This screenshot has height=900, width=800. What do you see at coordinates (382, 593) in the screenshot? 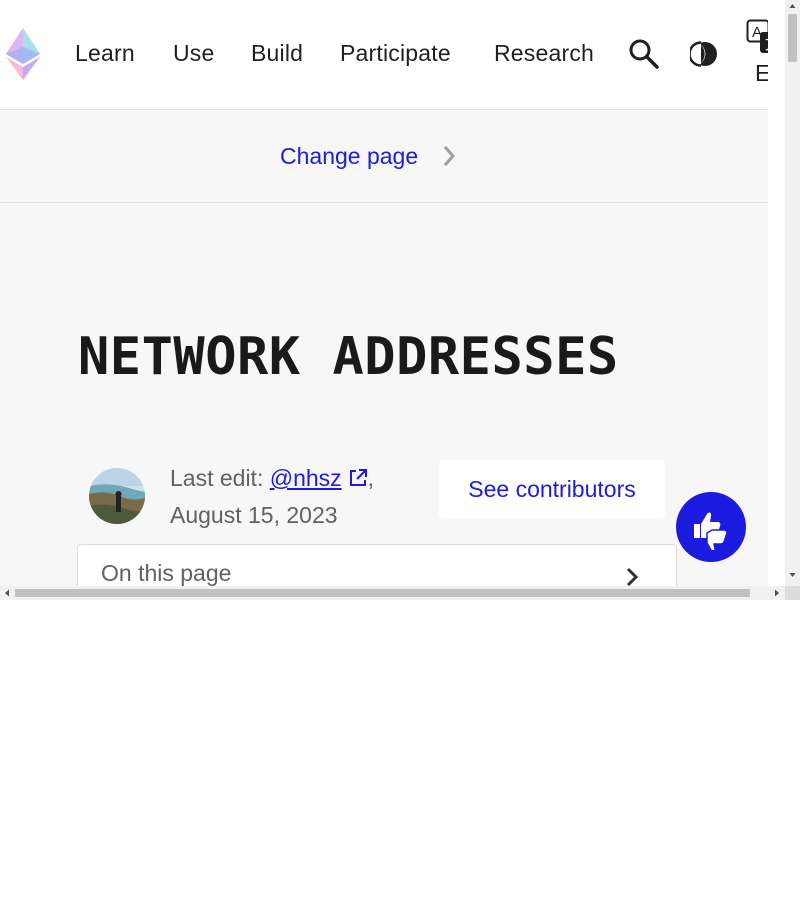
I see `horizontal-scroll-thumb` at bounding box center [382, 593].